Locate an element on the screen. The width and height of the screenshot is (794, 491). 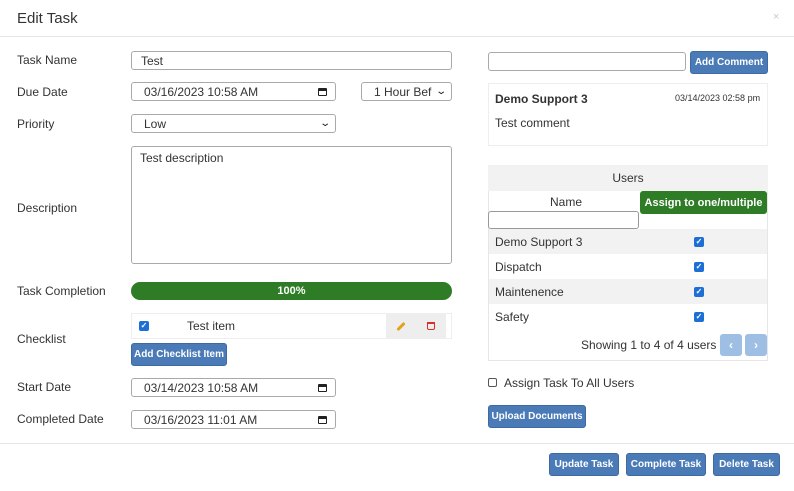
comment-text: Test comment is located at coordinates (532, 123).